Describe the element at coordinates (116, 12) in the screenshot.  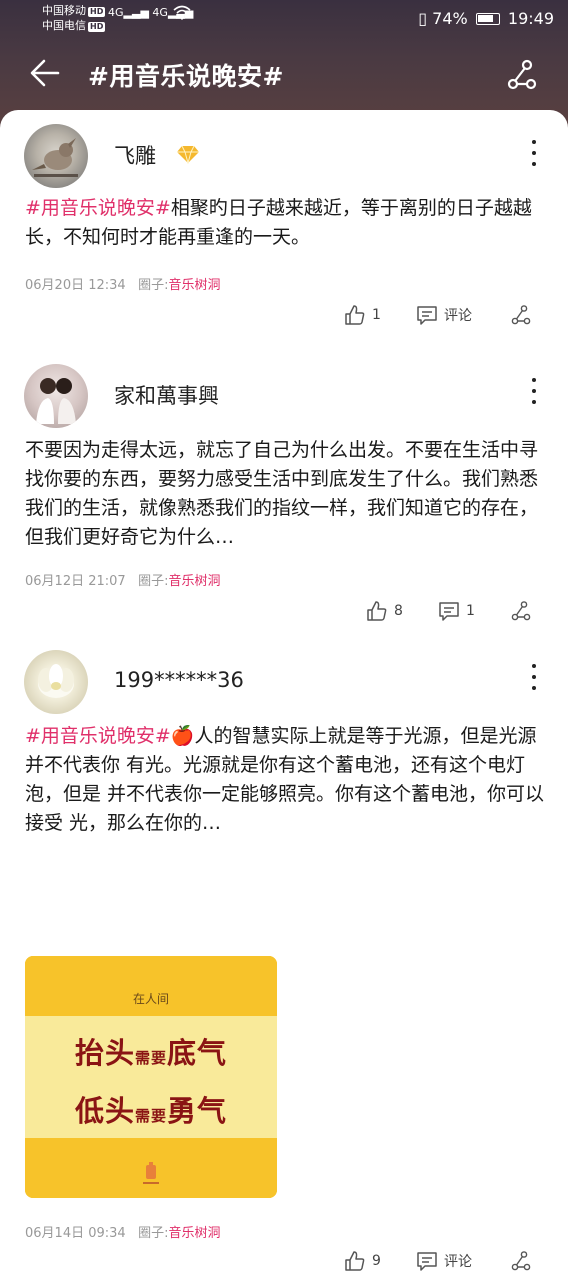
I see `network-type-1: 4G` at that location.